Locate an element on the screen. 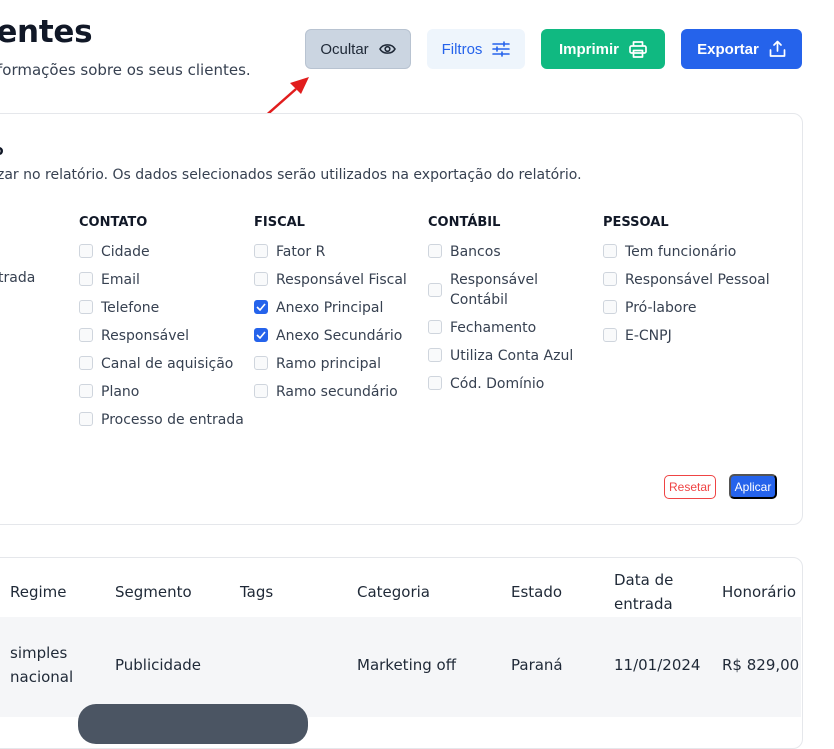 This screenshot has width=834, height=749. sliders-icon is located at coordinates (501, 49).